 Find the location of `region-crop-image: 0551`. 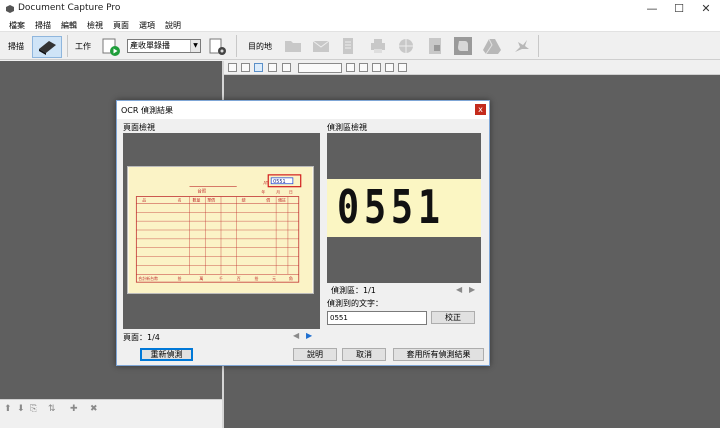

region-crop-image: 0551 is located at coordinates (404, 208).